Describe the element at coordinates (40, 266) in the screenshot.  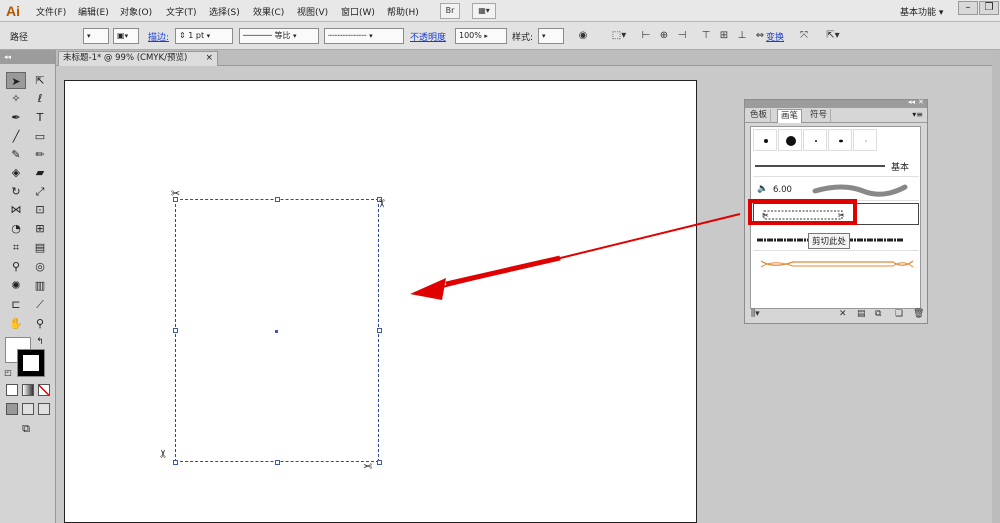
I see `blend-tool-icon: ◎` at that location.